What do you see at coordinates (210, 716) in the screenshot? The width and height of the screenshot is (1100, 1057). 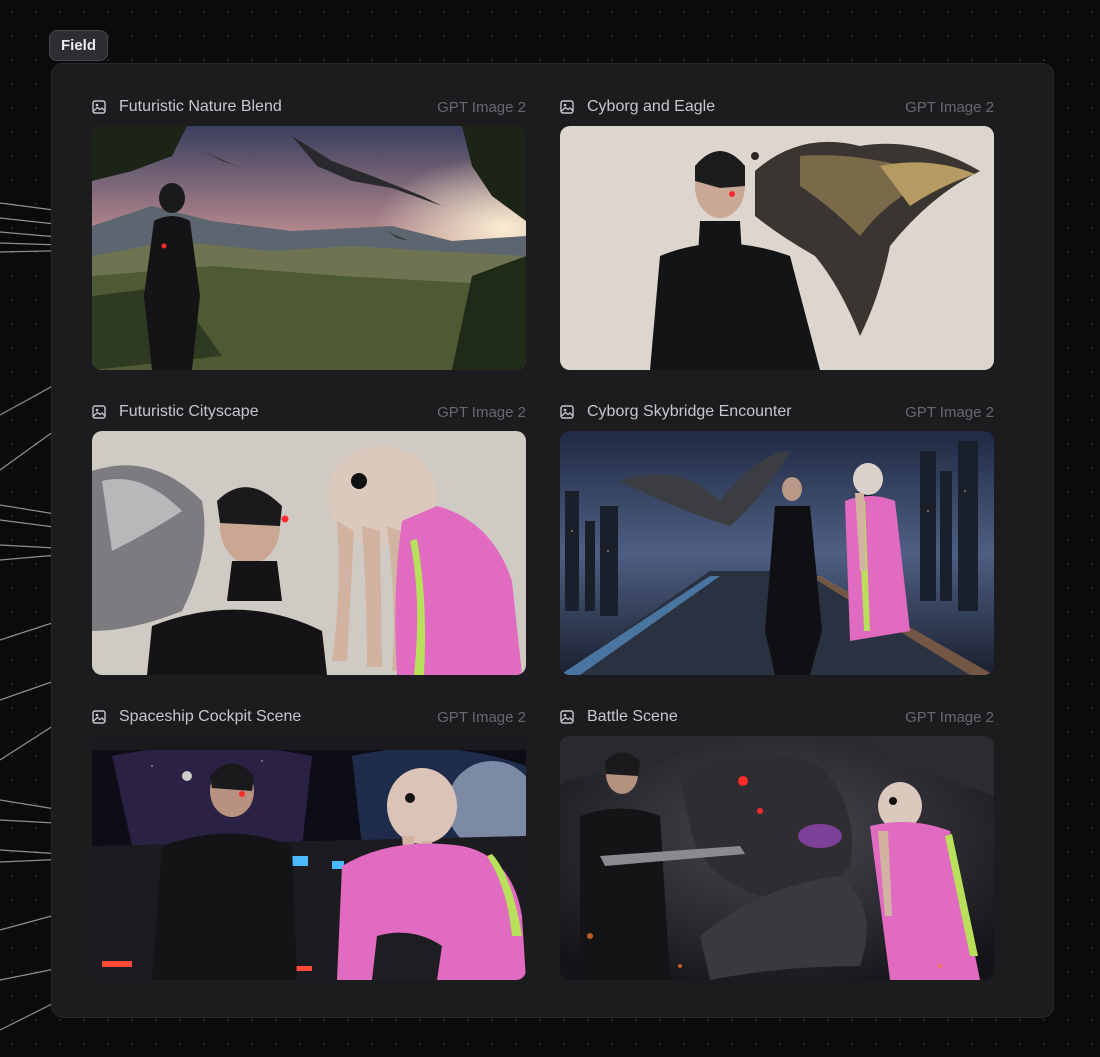 I see `card-title: Spaceship Cockpit Scene` at bounding box center [210, 716].